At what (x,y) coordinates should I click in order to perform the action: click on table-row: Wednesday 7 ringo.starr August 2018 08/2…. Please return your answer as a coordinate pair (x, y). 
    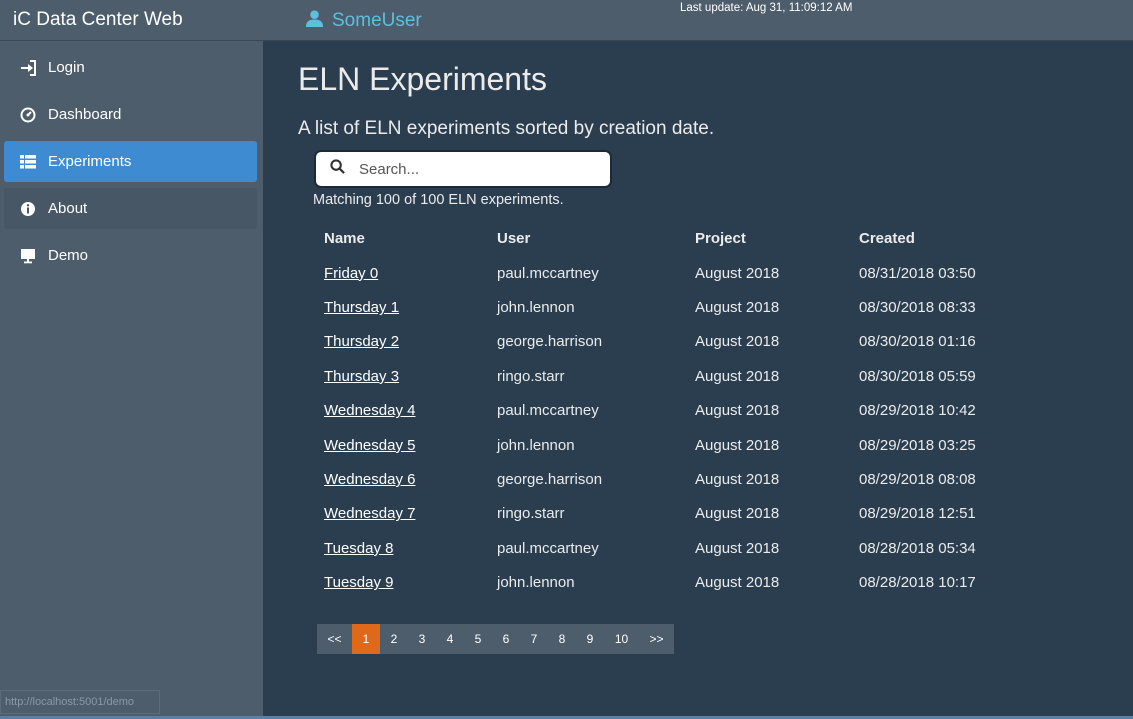
    Looking at the image, I should click on (661, 514).